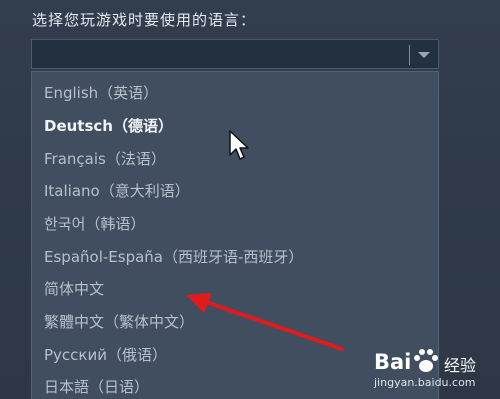  What do you see at coordinates (265, 322) in the screenshot?
I see `annotation-arrow` at bounding box center [265, 322].